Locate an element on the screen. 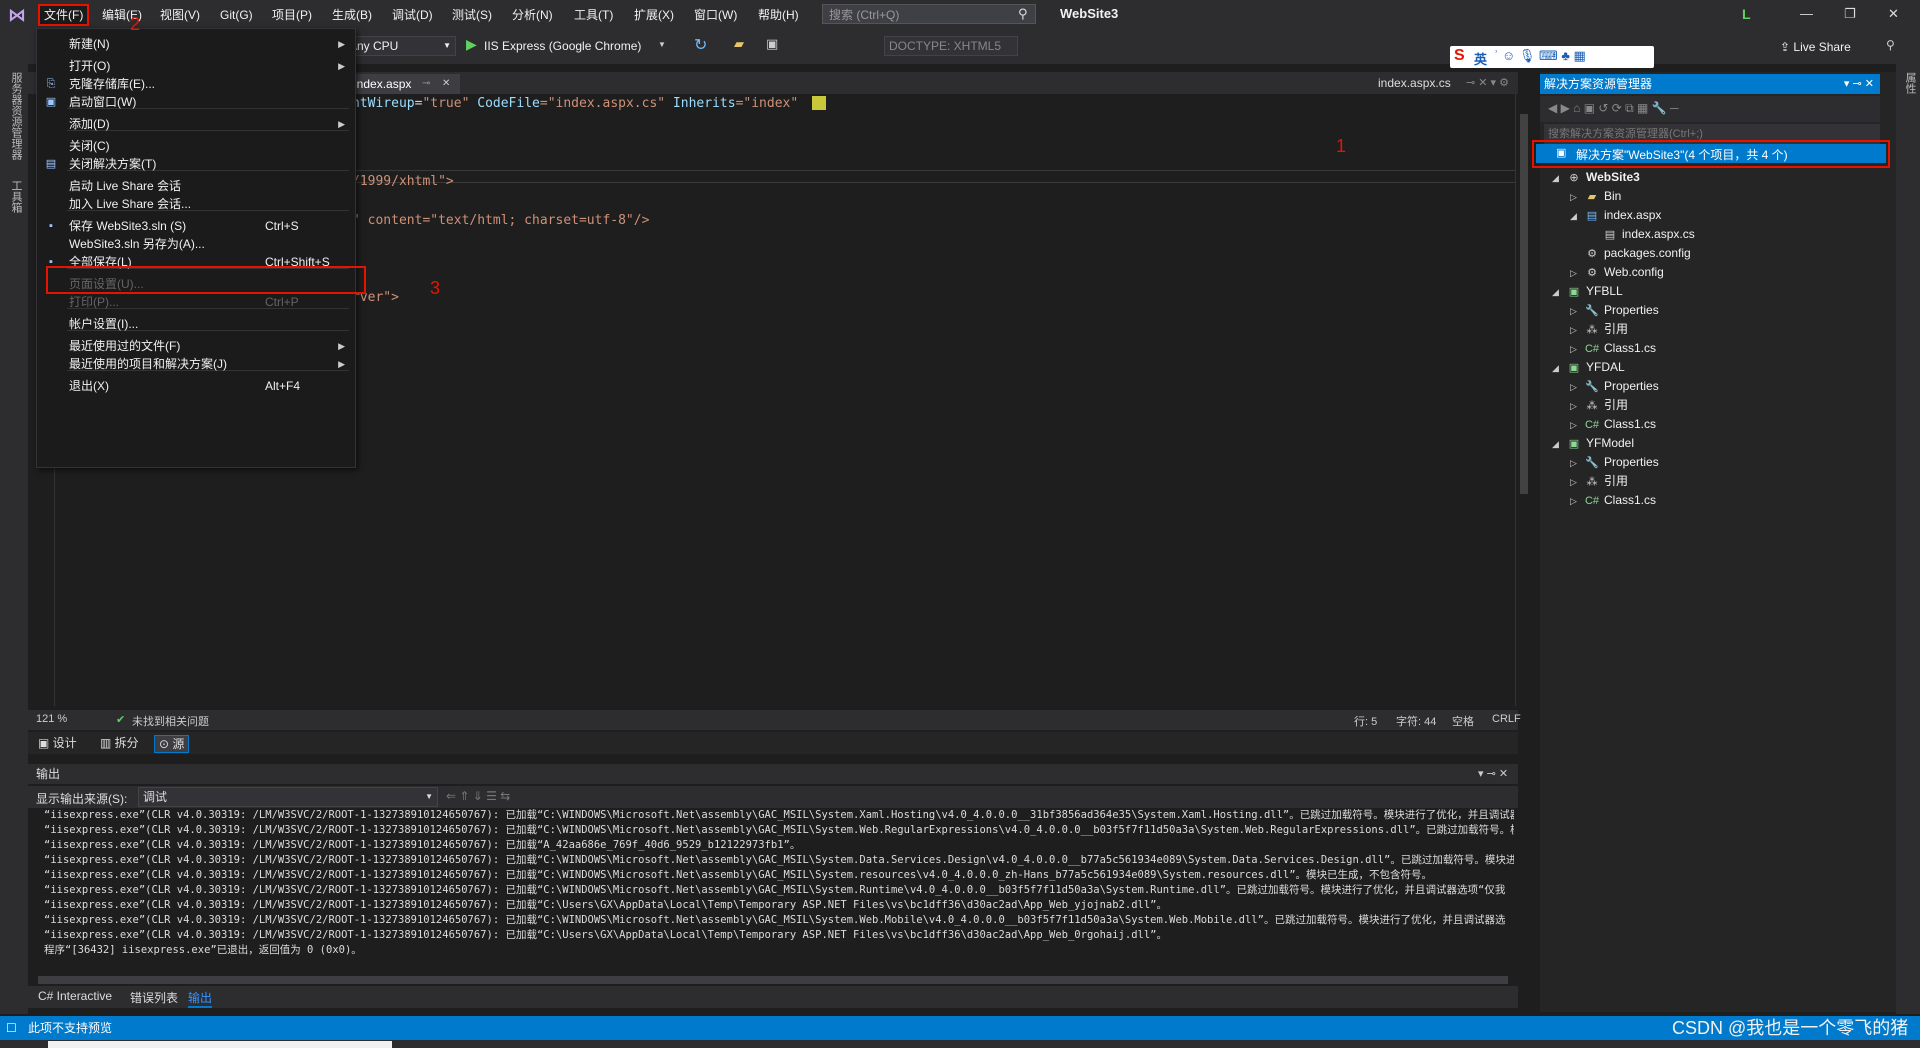 The image size is (1920, 1048). ime-tools-icons: ʾ ☺ 🎙 ⌨ ♣ ▦ is located at coordinates (1540, 56).